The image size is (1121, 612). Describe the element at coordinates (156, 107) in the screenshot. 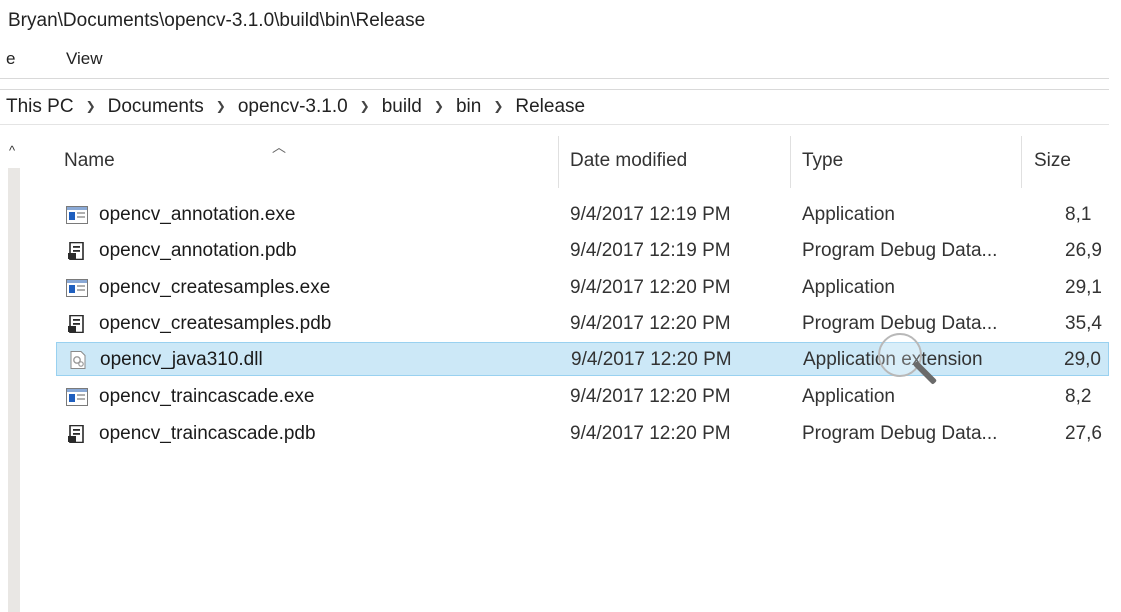

I see `breadcrumb-item-documents: Documents` at that location.